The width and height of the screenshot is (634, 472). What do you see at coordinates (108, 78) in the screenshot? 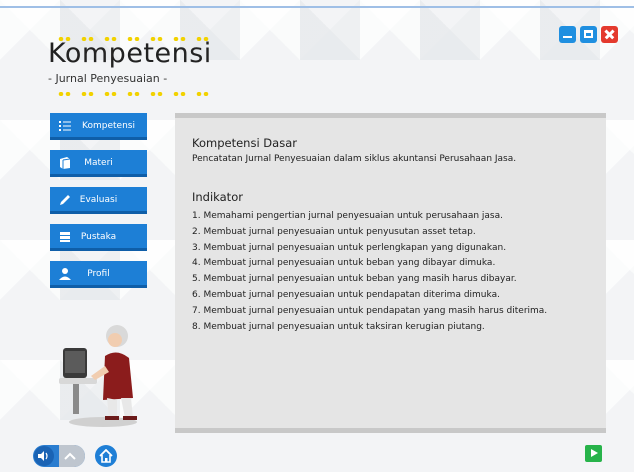
I see `page-subtitle: - Jurnal Penyesuaian -` at bounding box center [108, 78].